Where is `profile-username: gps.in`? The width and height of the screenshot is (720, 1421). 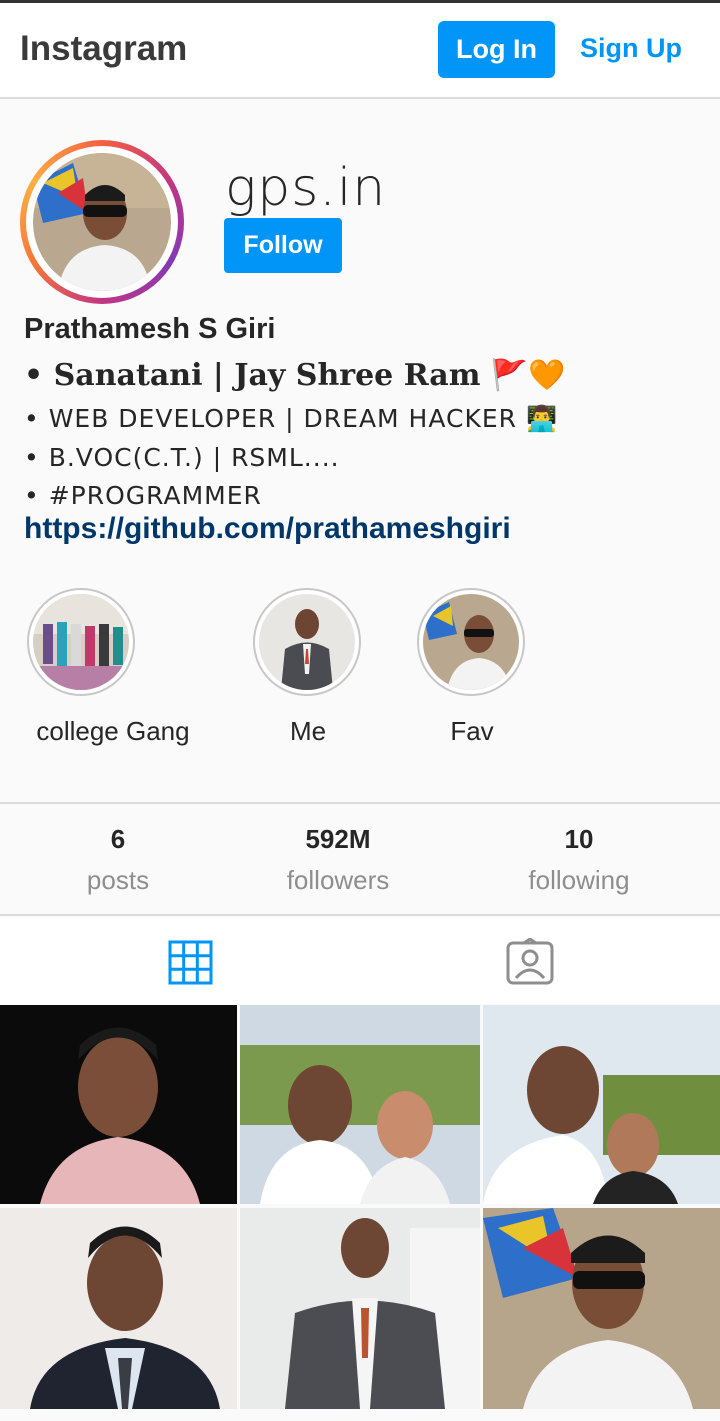
profile-username: gps.in is located at coordinates (306, 188).